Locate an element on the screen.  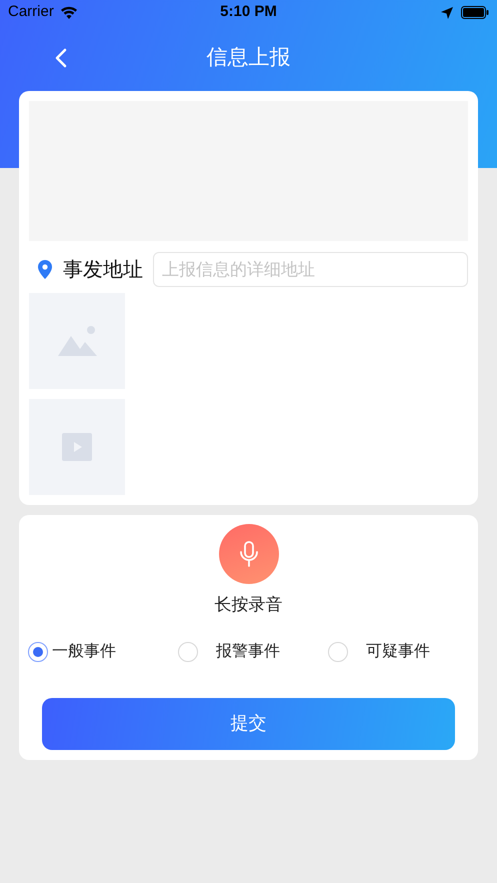
event-type-label: 报警事件 is located at coordinates (248, 652).